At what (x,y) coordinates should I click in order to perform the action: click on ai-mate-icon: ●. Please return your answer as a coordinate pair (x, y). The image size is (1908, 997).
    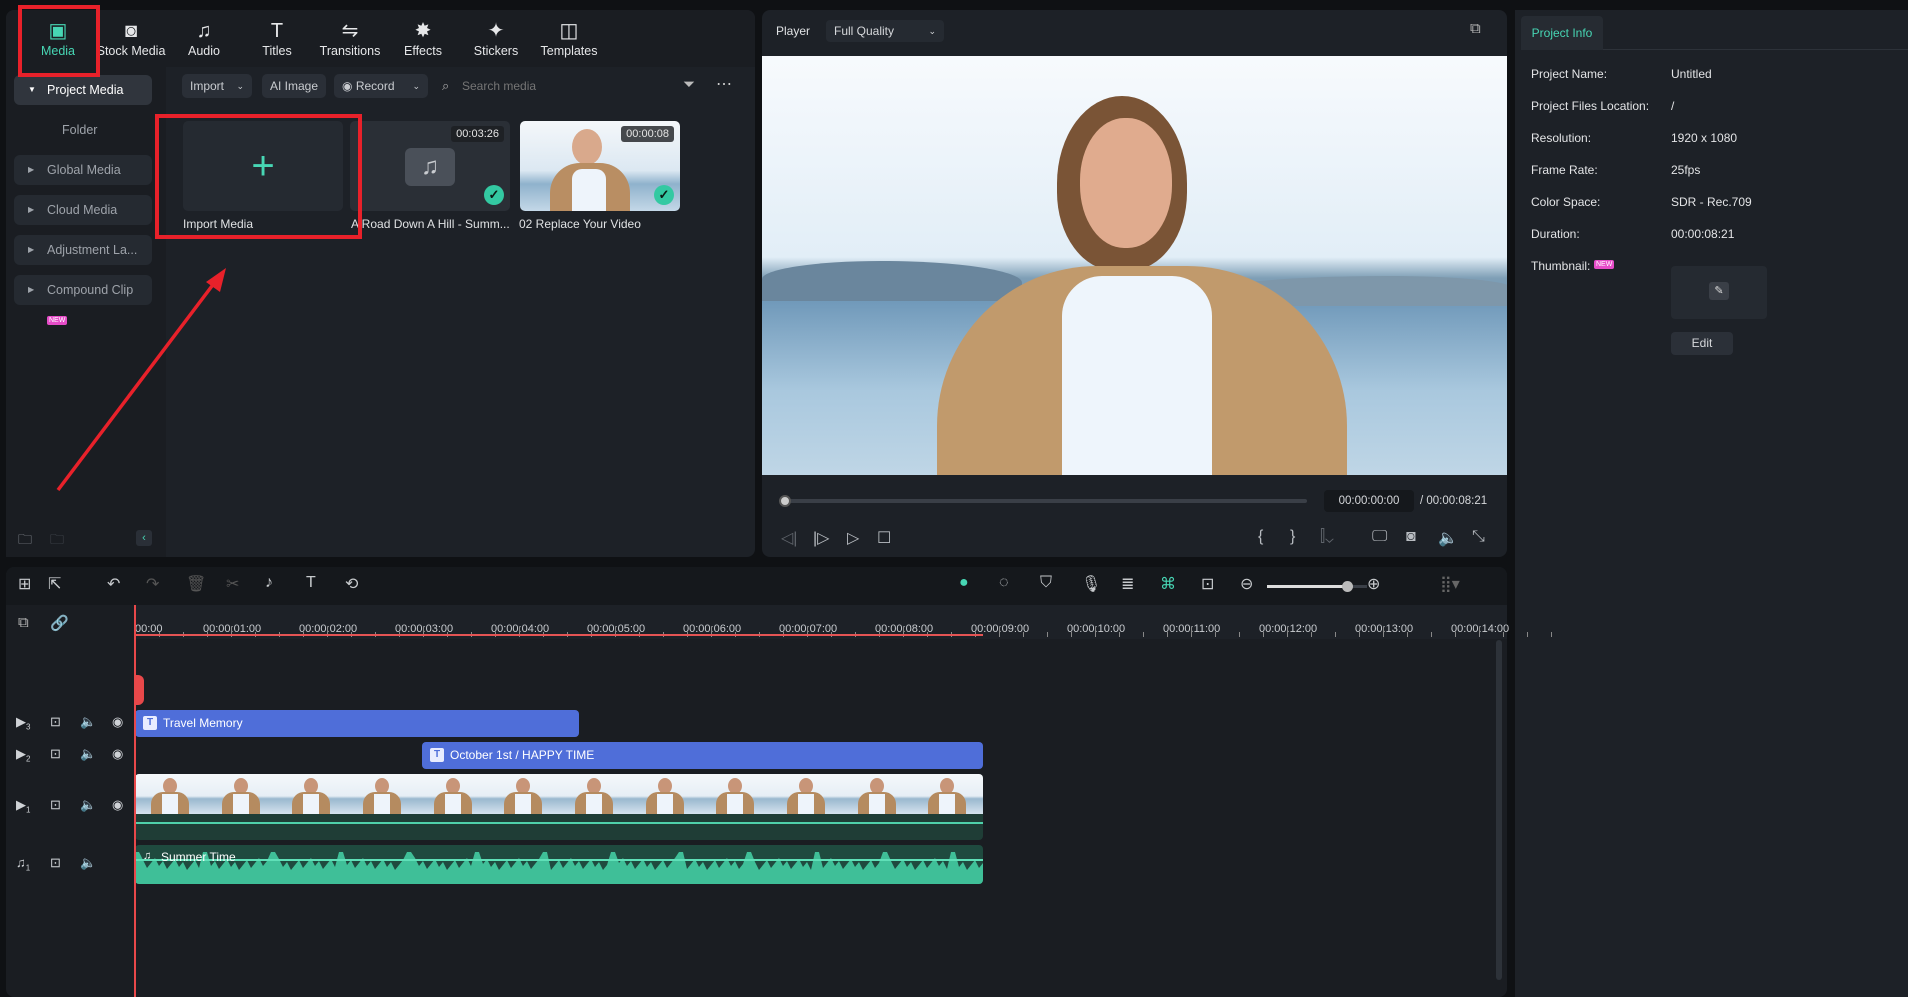
    Looking at the image, I should click on (964, 583).